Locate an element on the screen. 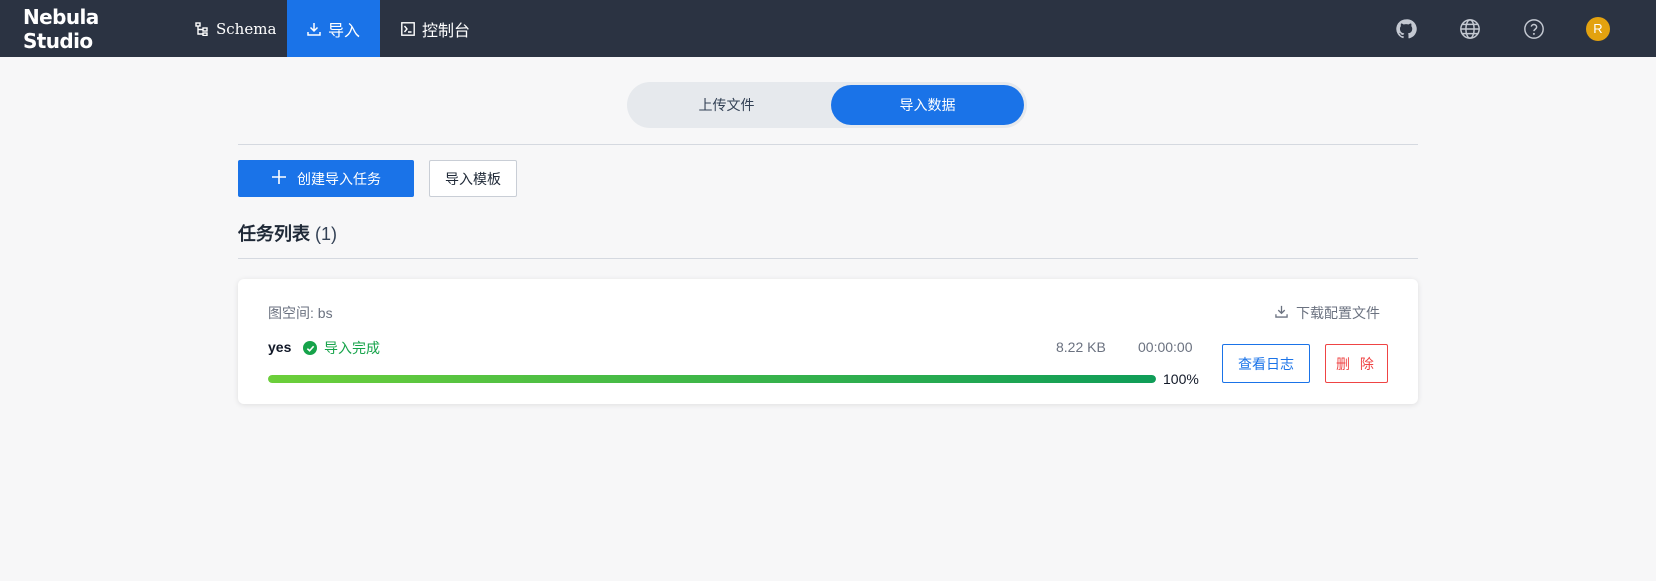  task-progress-bar is located at coordinates (712, 379).